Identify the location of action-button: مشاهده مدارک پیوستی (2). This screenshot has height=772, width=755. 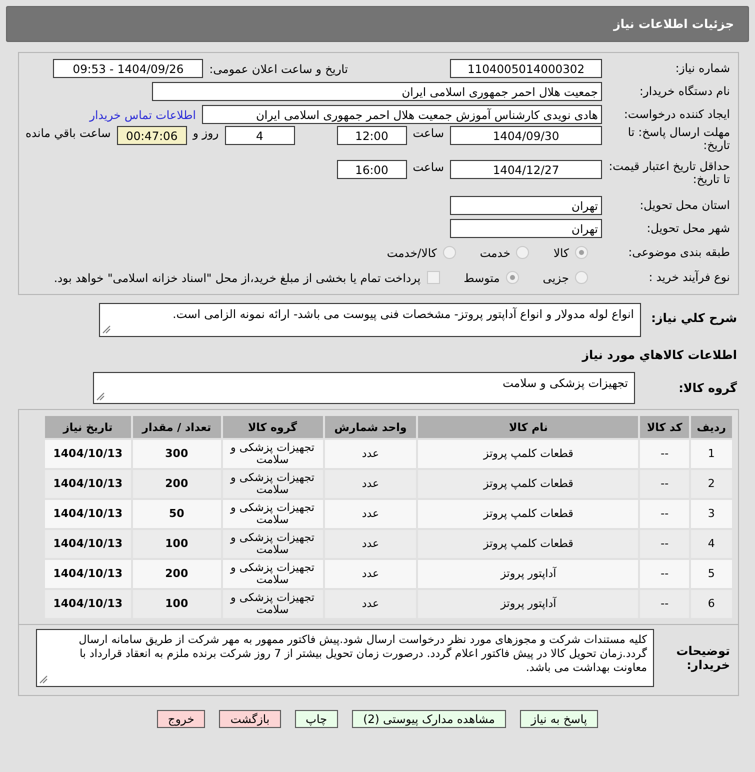
(429, 719).